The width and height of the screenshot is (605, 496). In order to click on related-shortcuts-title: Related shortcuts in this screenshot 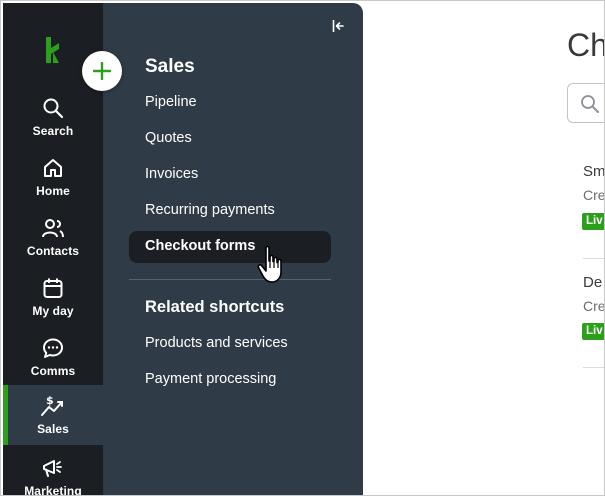, I will do `click(215, 307)`.